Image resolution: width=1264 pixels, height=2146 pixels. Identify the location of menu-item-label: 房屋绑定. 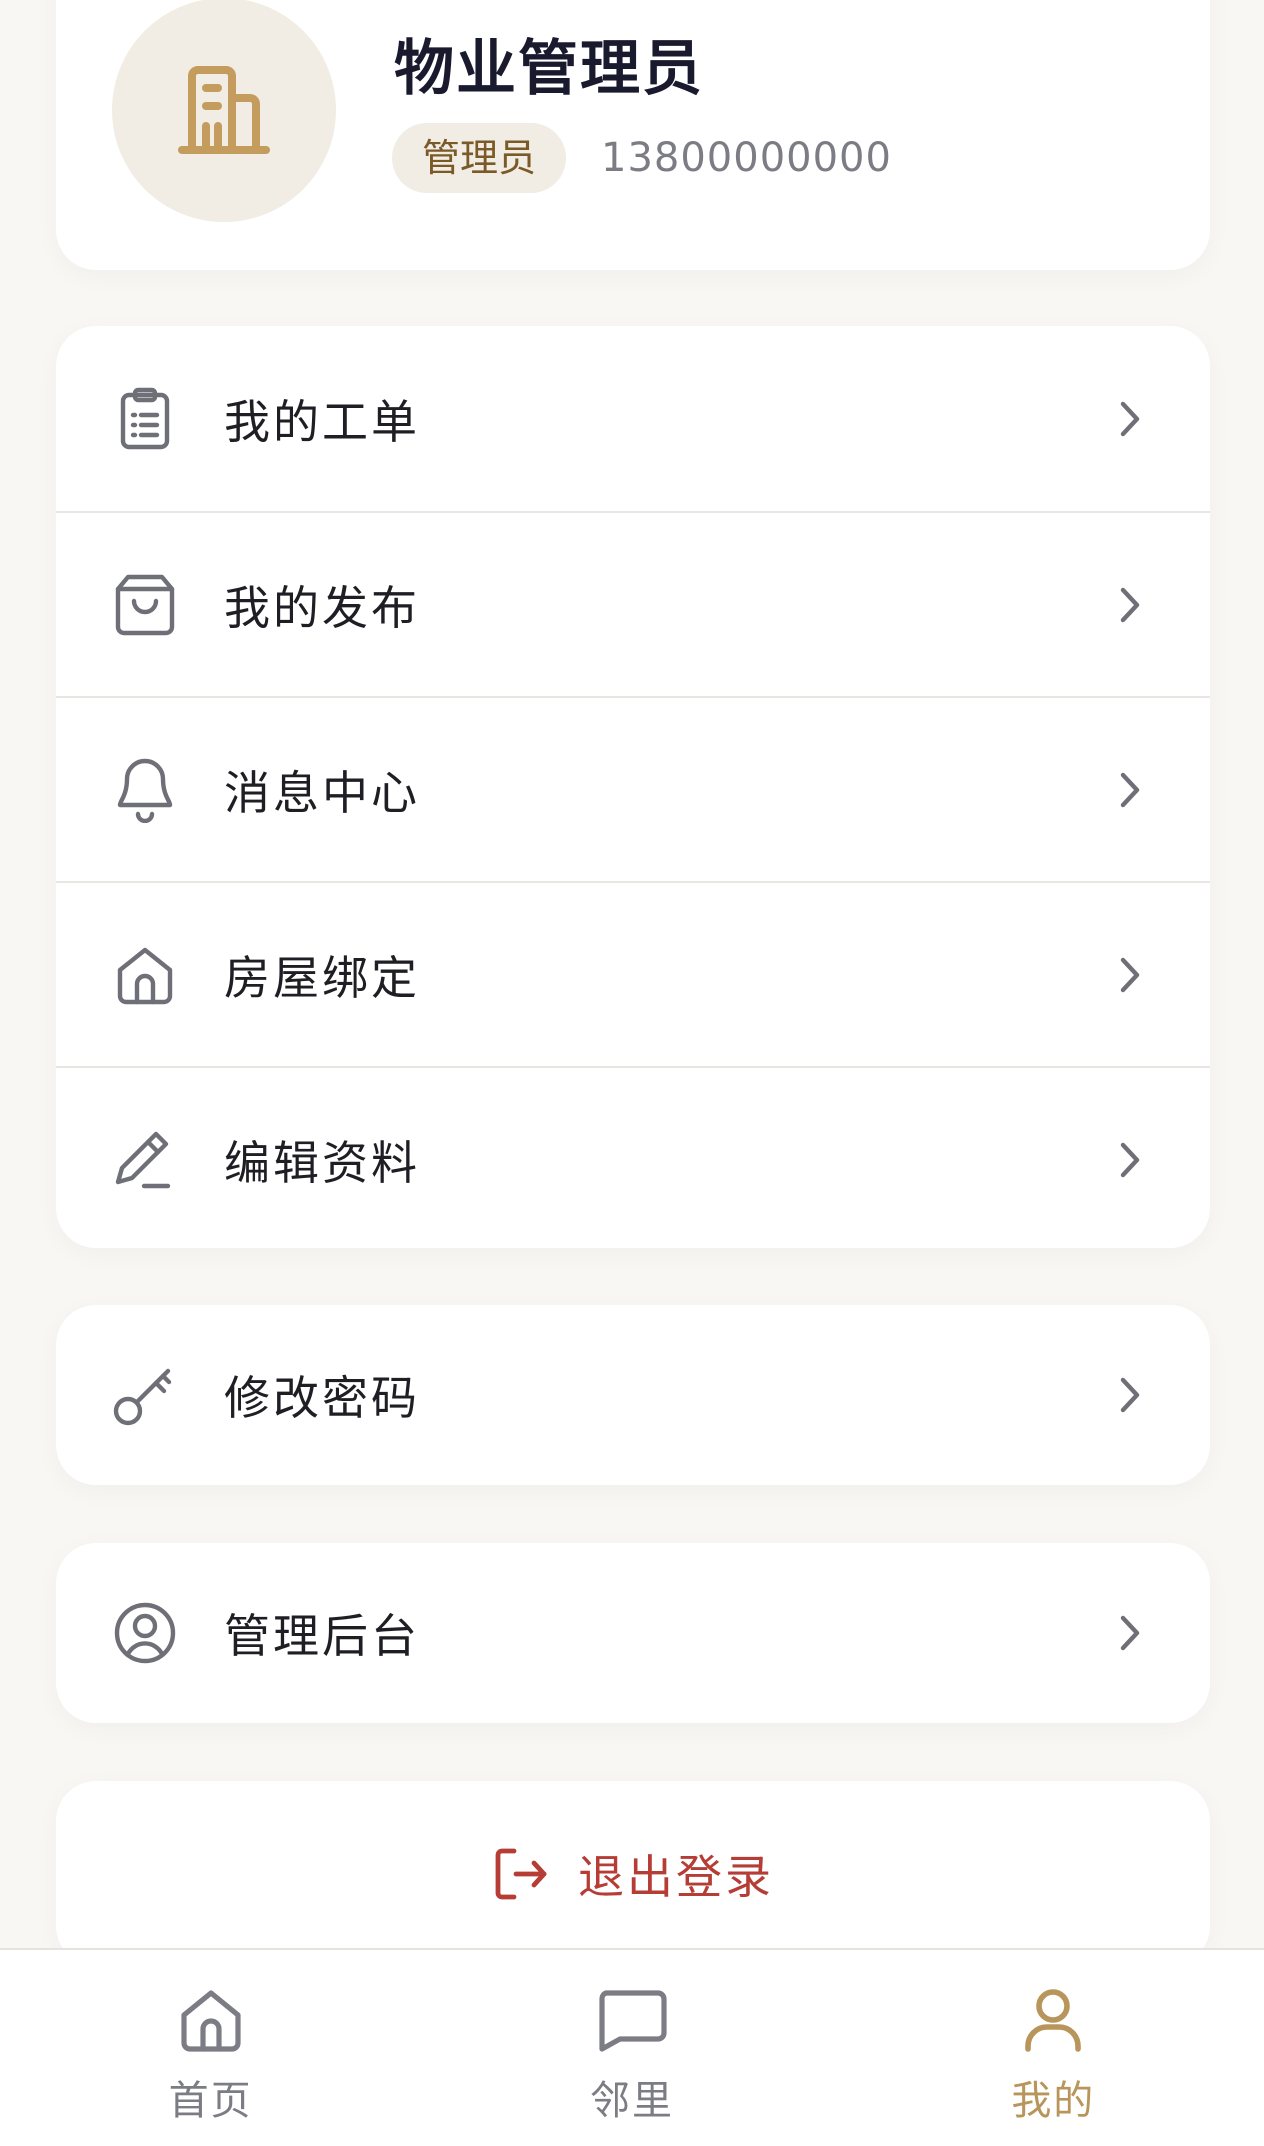
(322, 977).